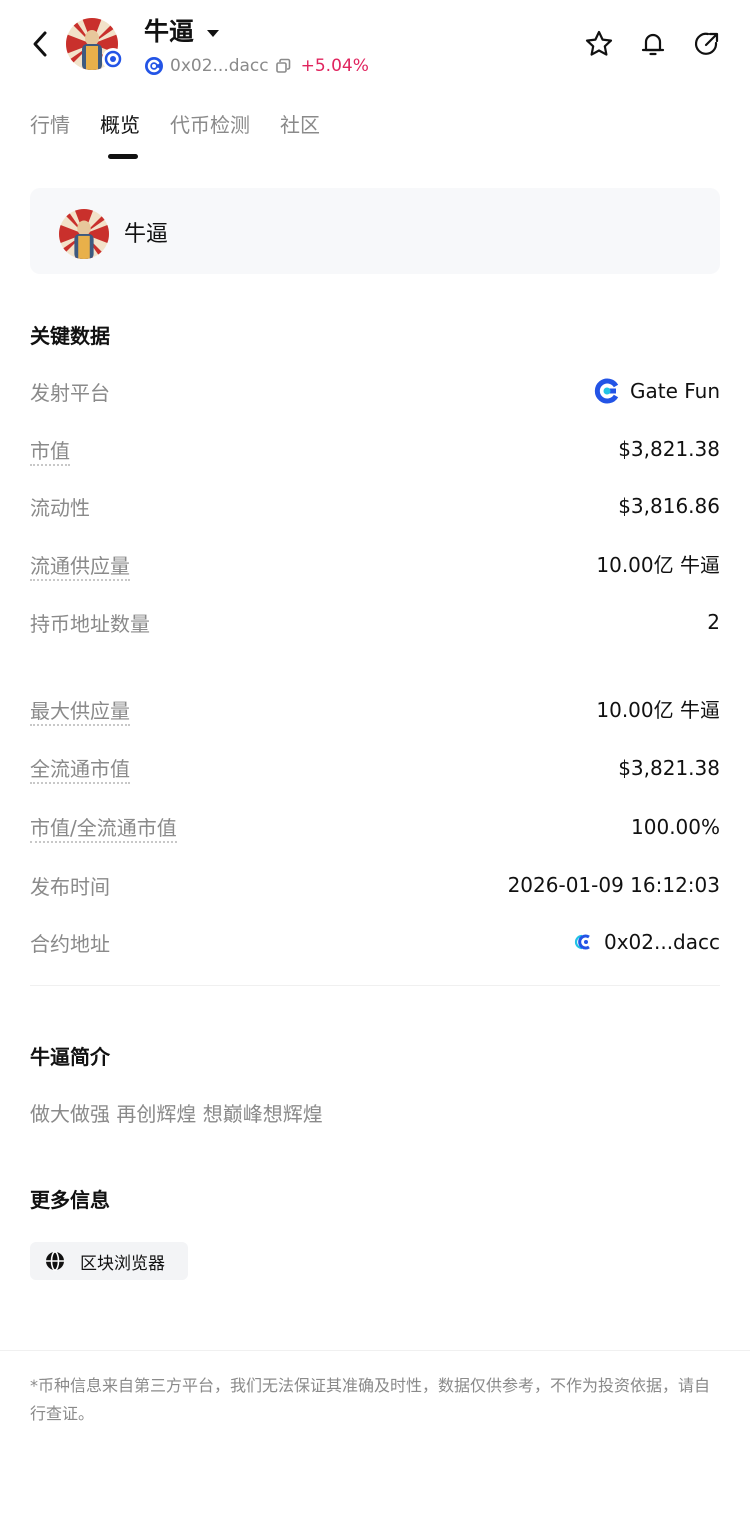 This screenshot has height=1528, width=750. I want to click on copy-icon, so click(282, 65).